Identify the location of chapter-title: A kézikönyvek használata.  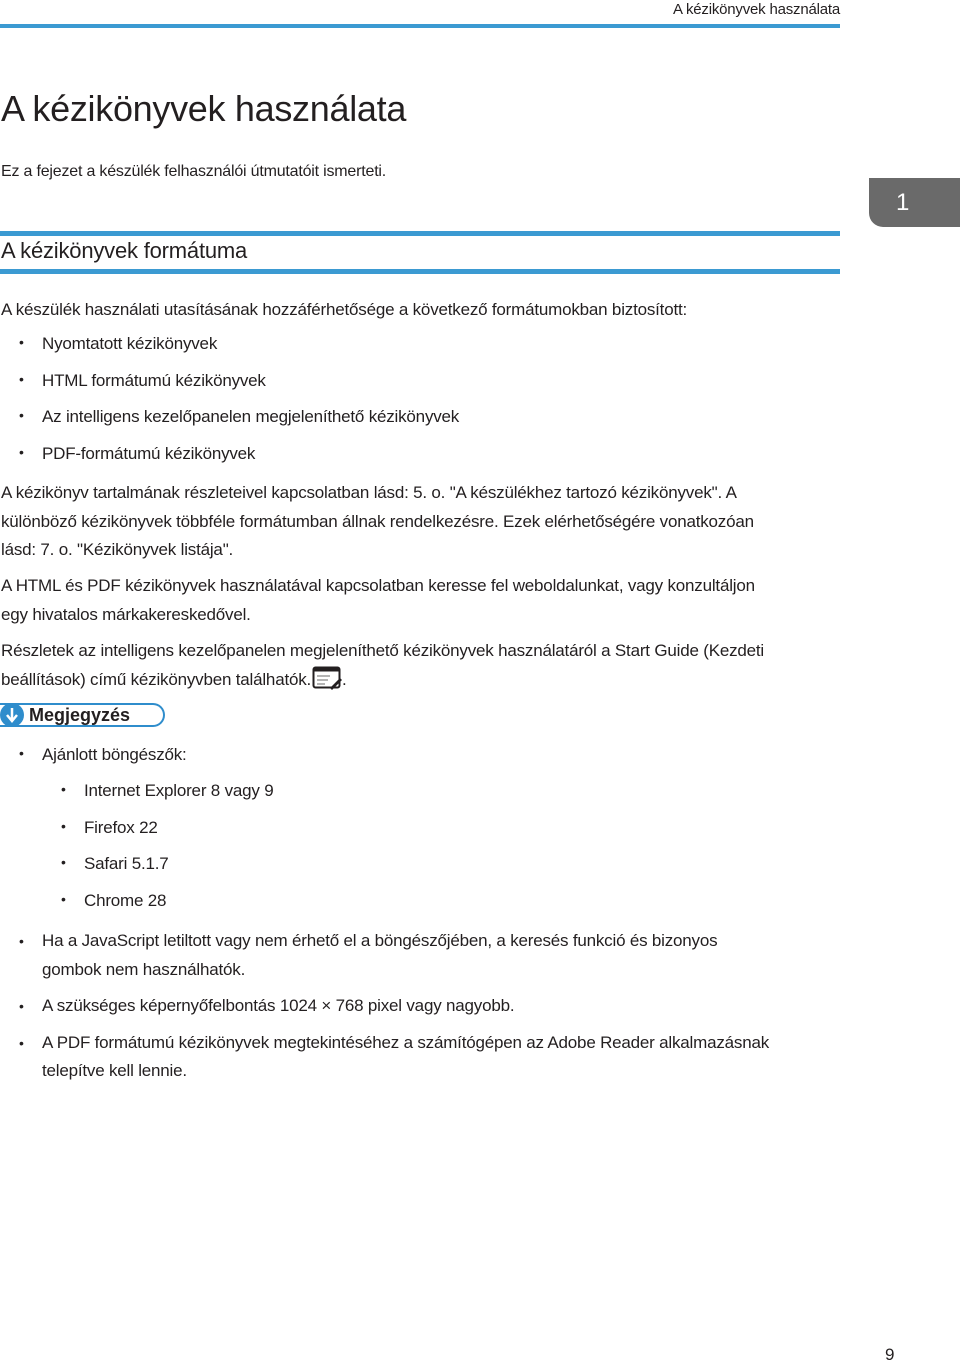
(204, 108).